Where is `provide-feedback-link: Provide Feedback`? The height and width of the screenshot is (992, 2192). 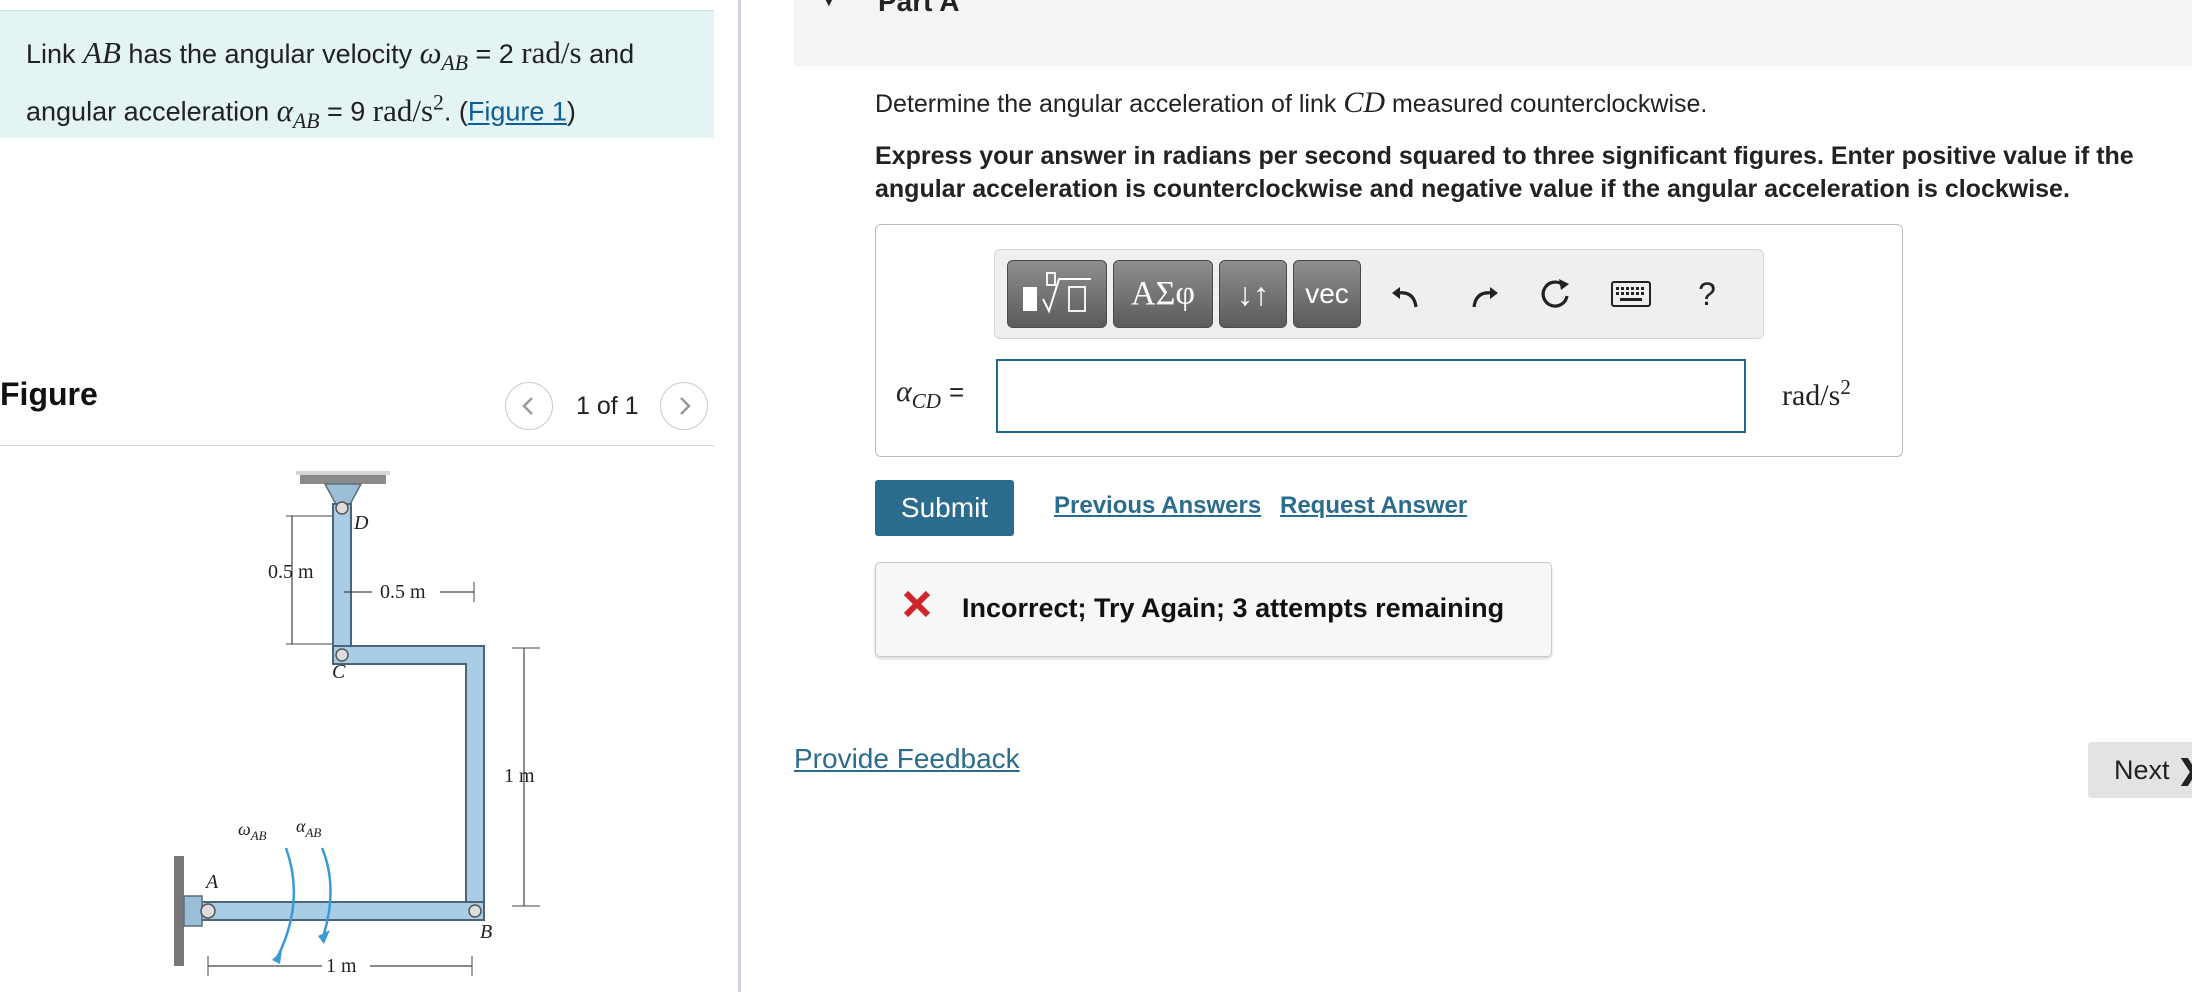 provide-feedback-link: Provide Feedback is located at coordinates (907, 759).